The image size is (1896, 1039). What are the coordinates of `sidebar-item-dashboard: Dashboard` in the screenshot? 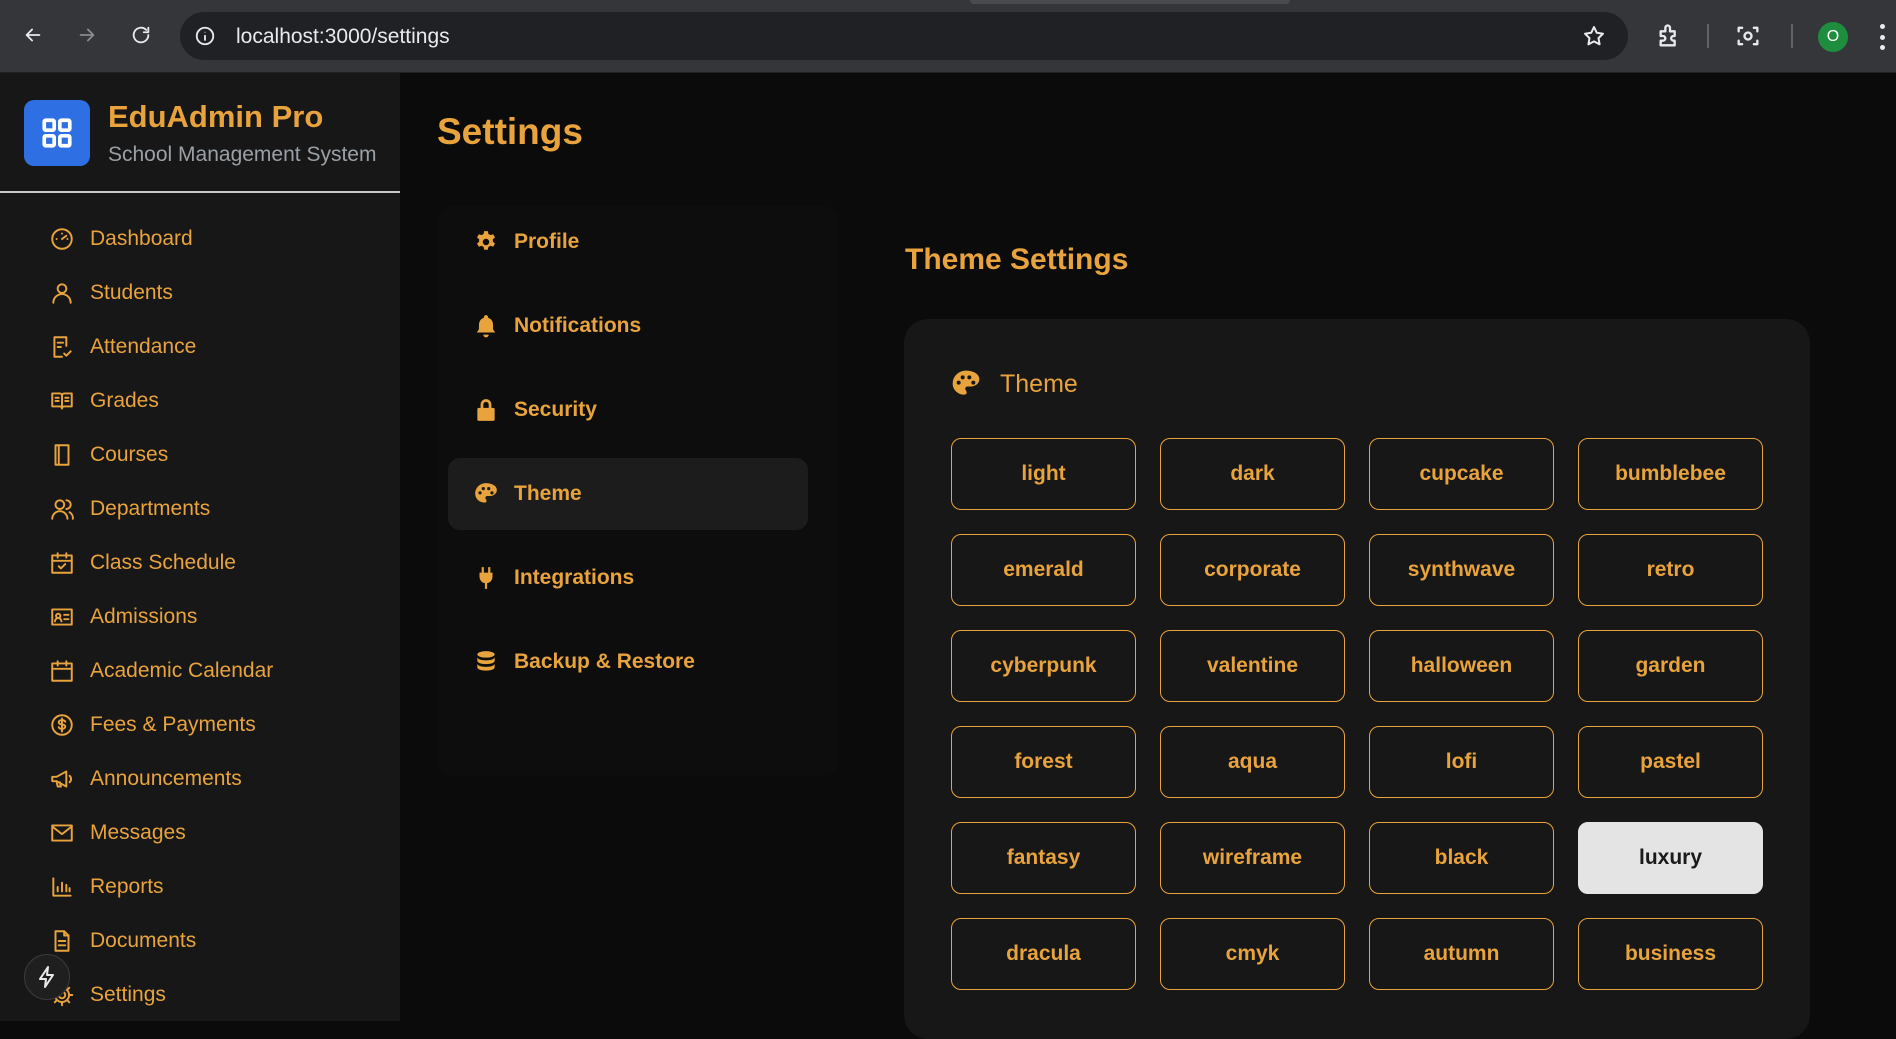 It's located at (120, 239).